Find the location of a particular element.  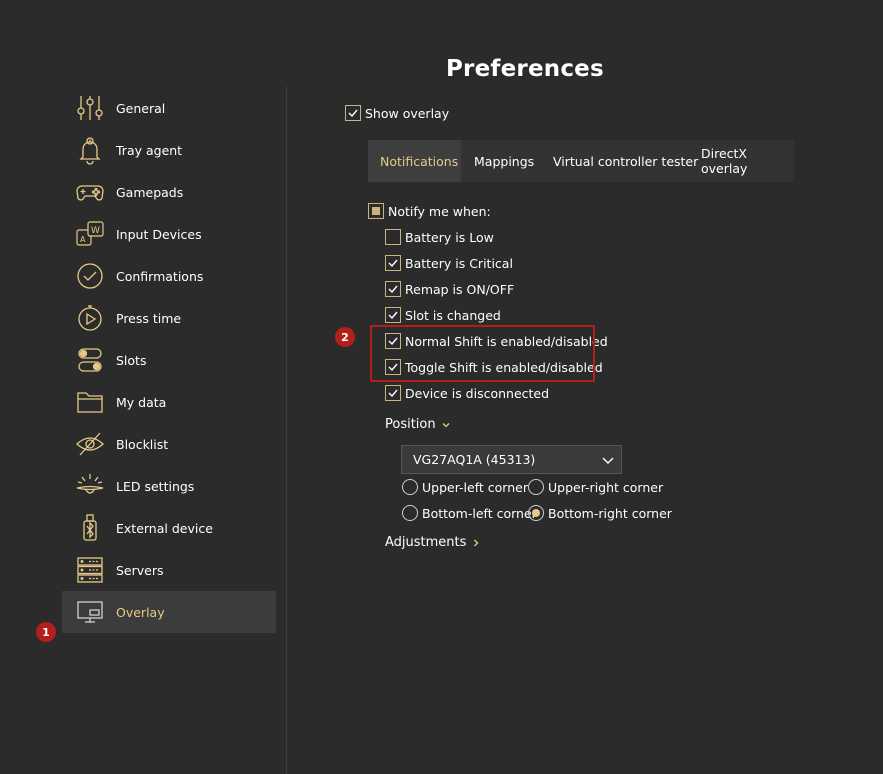

adjustments-expander: Adjustments is located at coordinates (433, 542).